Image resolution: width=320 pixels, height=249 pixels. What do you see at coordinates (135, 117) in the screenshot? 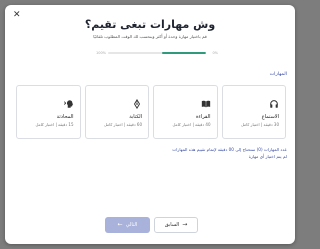
I see `skill-card-name: الكتابة` at bounding box center [135, 117].